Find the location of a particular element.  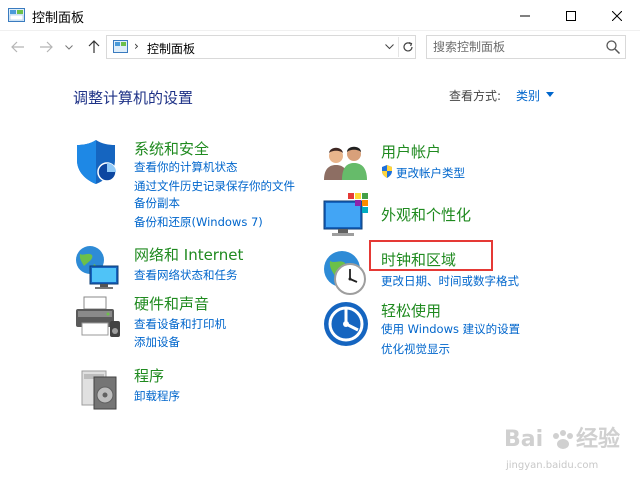

category-link: 优化视觉显示 is located at coordinates (415, 349).